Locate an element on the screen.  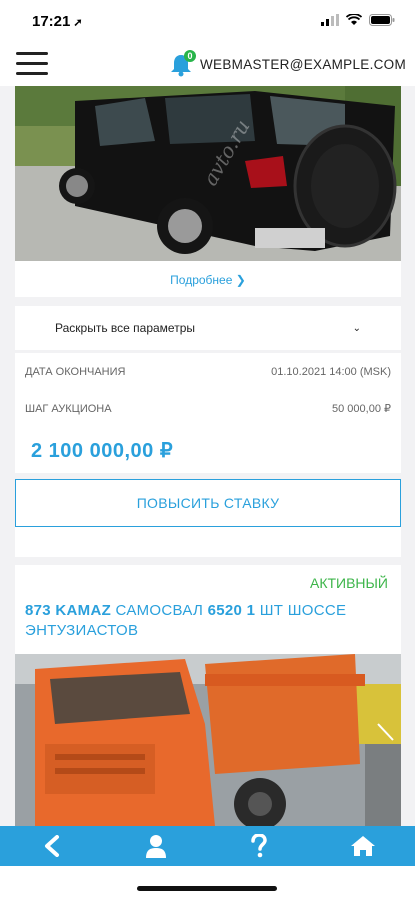
expand-params-toggle: Раскрыть все параметры ⌄ is located at coordinates (208, 328).